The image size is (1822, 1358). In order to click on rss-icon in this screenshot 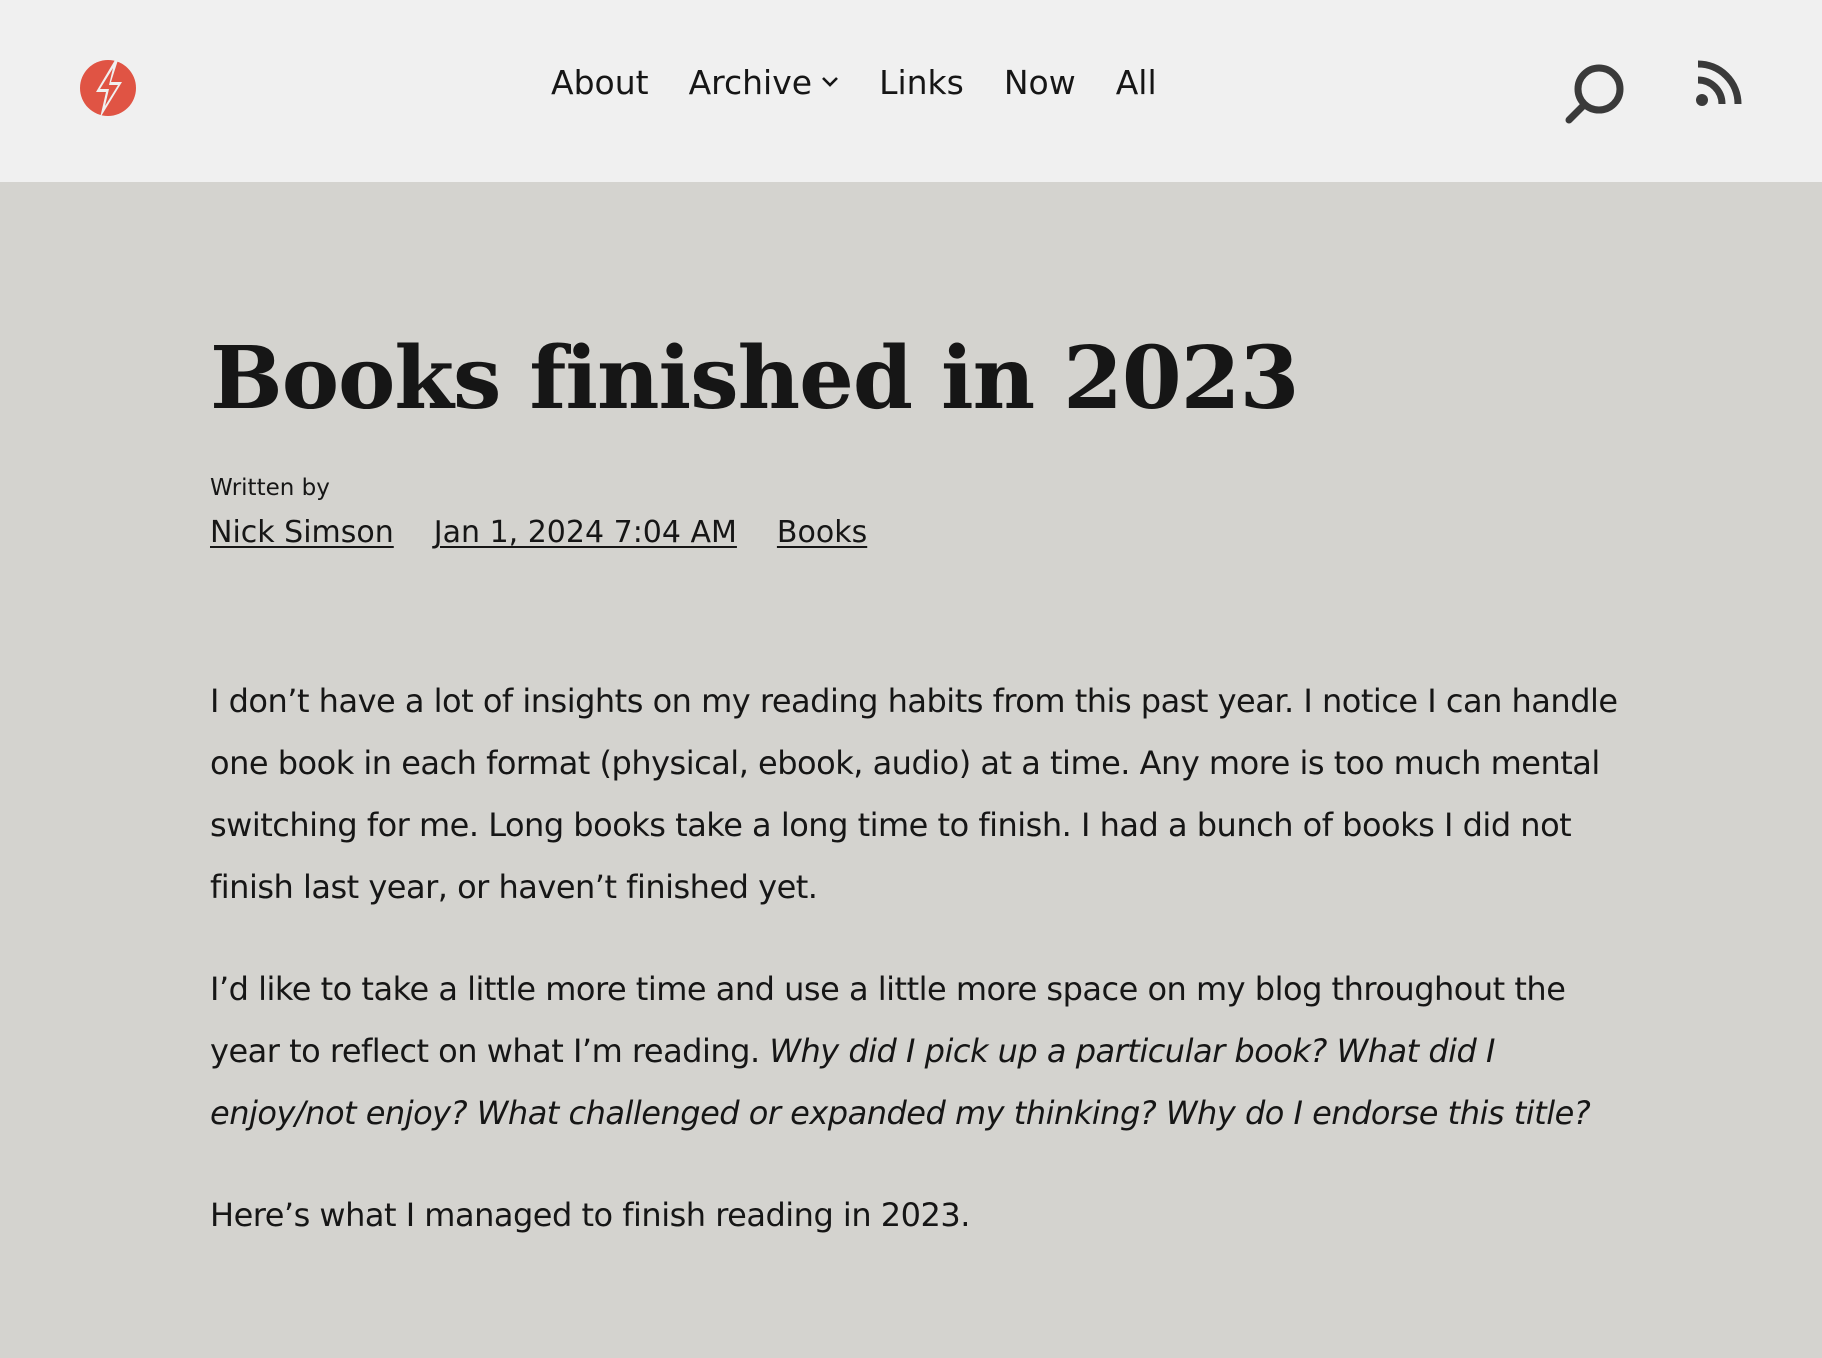, I will do `click(1718, 84)`.